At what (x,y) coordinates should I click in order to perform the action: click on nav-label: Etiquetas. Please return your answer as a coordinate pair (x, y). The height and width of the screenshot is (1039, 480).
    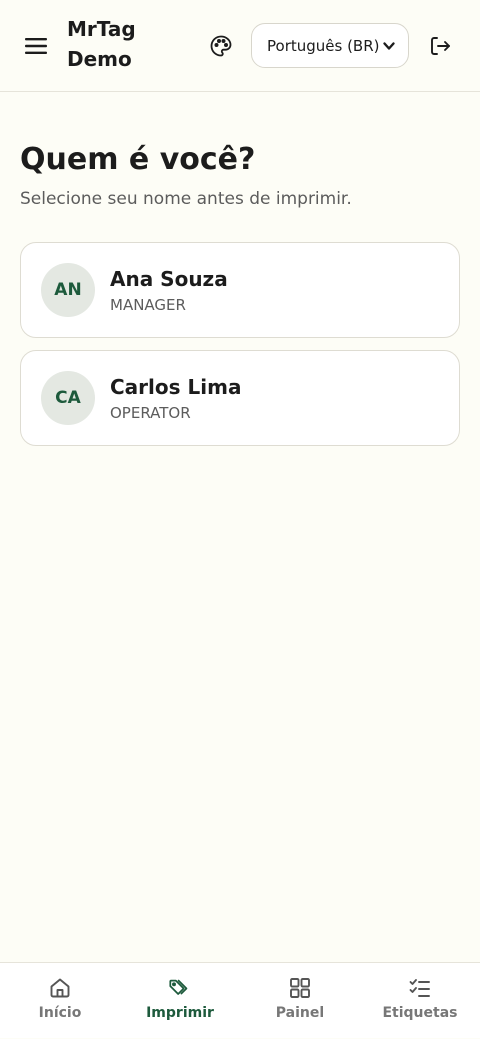
    Looking at the image, I should click on (420, 1013).